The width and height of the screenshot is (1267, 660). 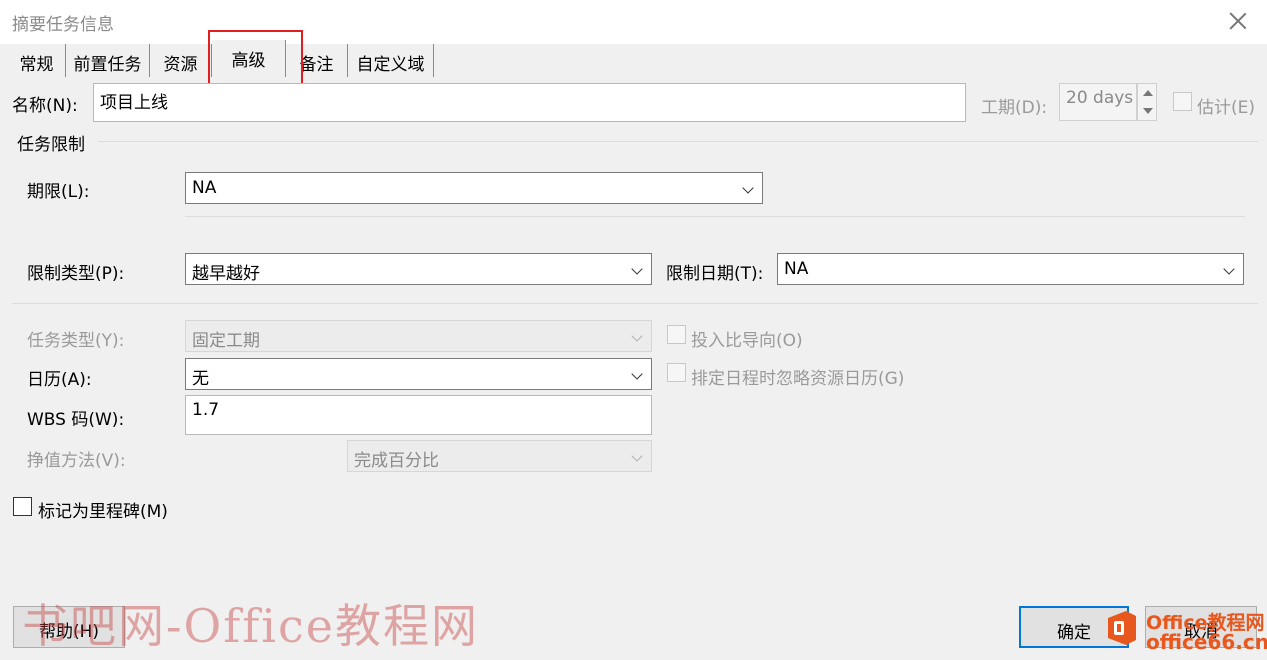 I want to click on tab-custom-fields: 自定义域, so click(x=391, y=60).